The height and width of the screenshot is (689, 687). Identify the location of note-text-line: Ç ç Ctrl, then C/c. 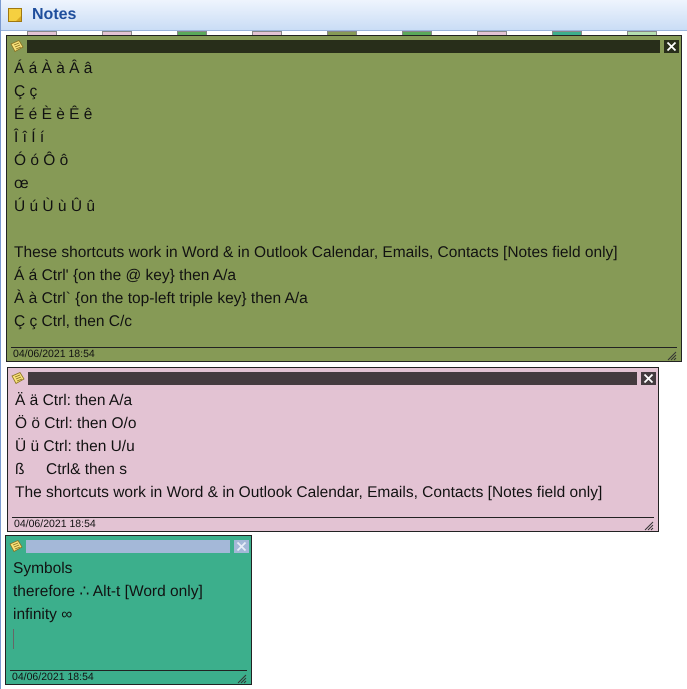
(73, 322).